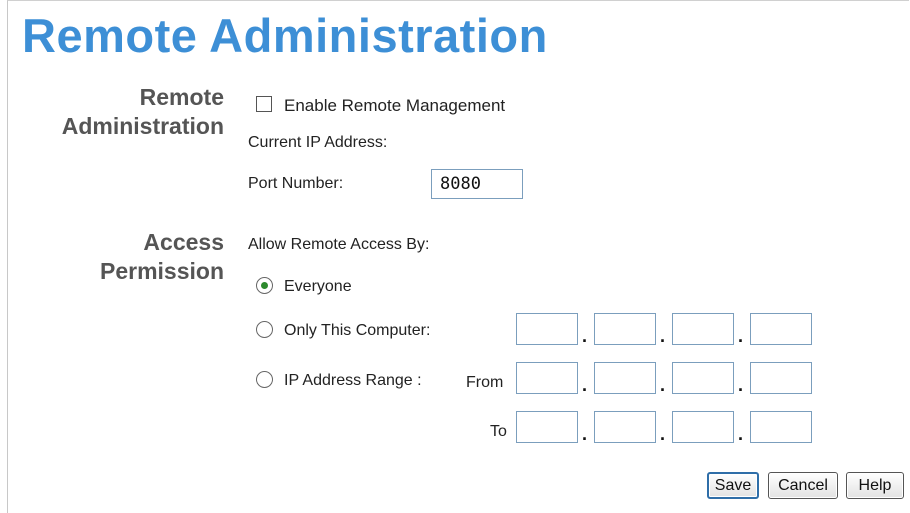 The width and height of the screenshot is (910, 513). What do you see at coordinates (162, 271) in the screenshot?
I see `section-label-line2: Permission` at bounding box center [162, 271].